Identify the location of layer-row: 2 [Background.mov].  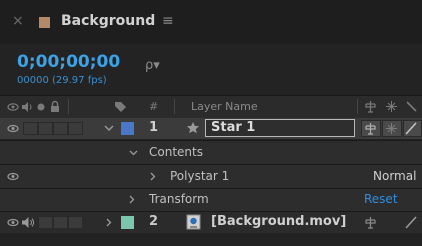
(211, 222).